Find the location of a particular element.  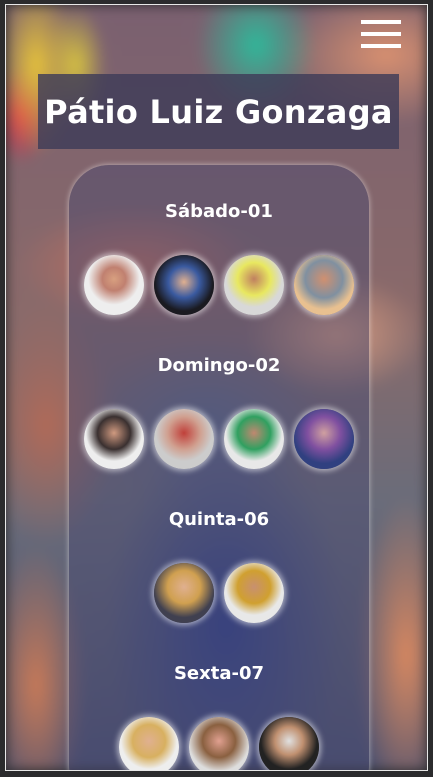

hamburger-menu-icon is located at coordinates (381, 34).